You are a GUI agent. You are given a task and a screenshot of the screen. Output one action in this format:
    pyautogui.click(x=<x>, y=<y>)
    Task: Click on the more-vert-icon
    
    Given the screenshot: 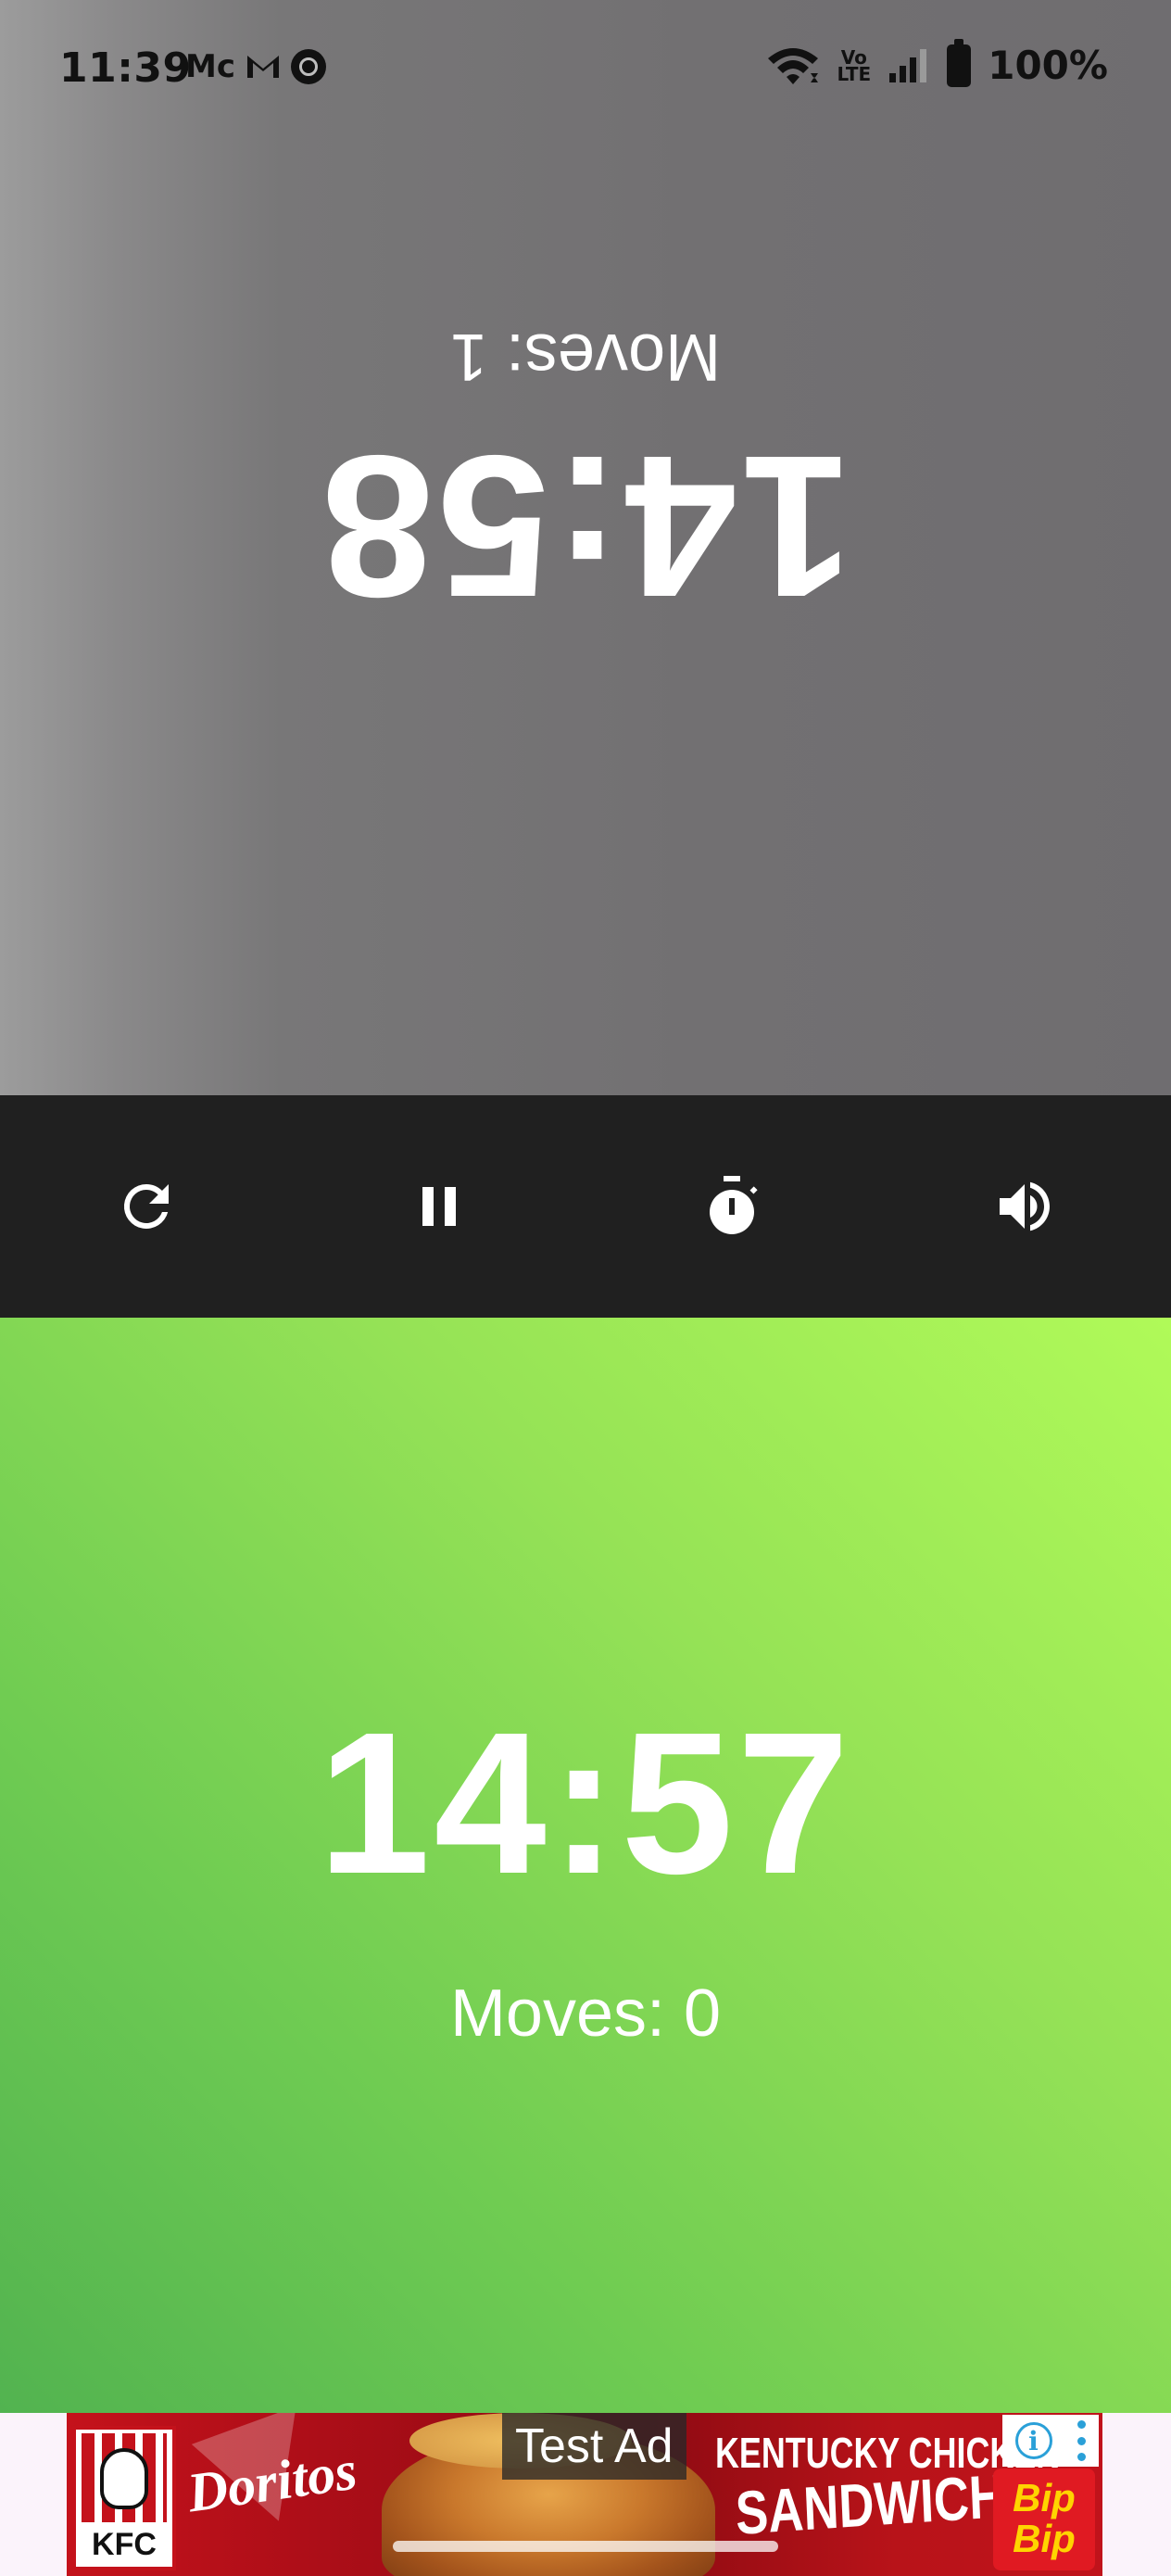 What is the action you would take?
    pyautogui.click(x=1082, y=2440)
    